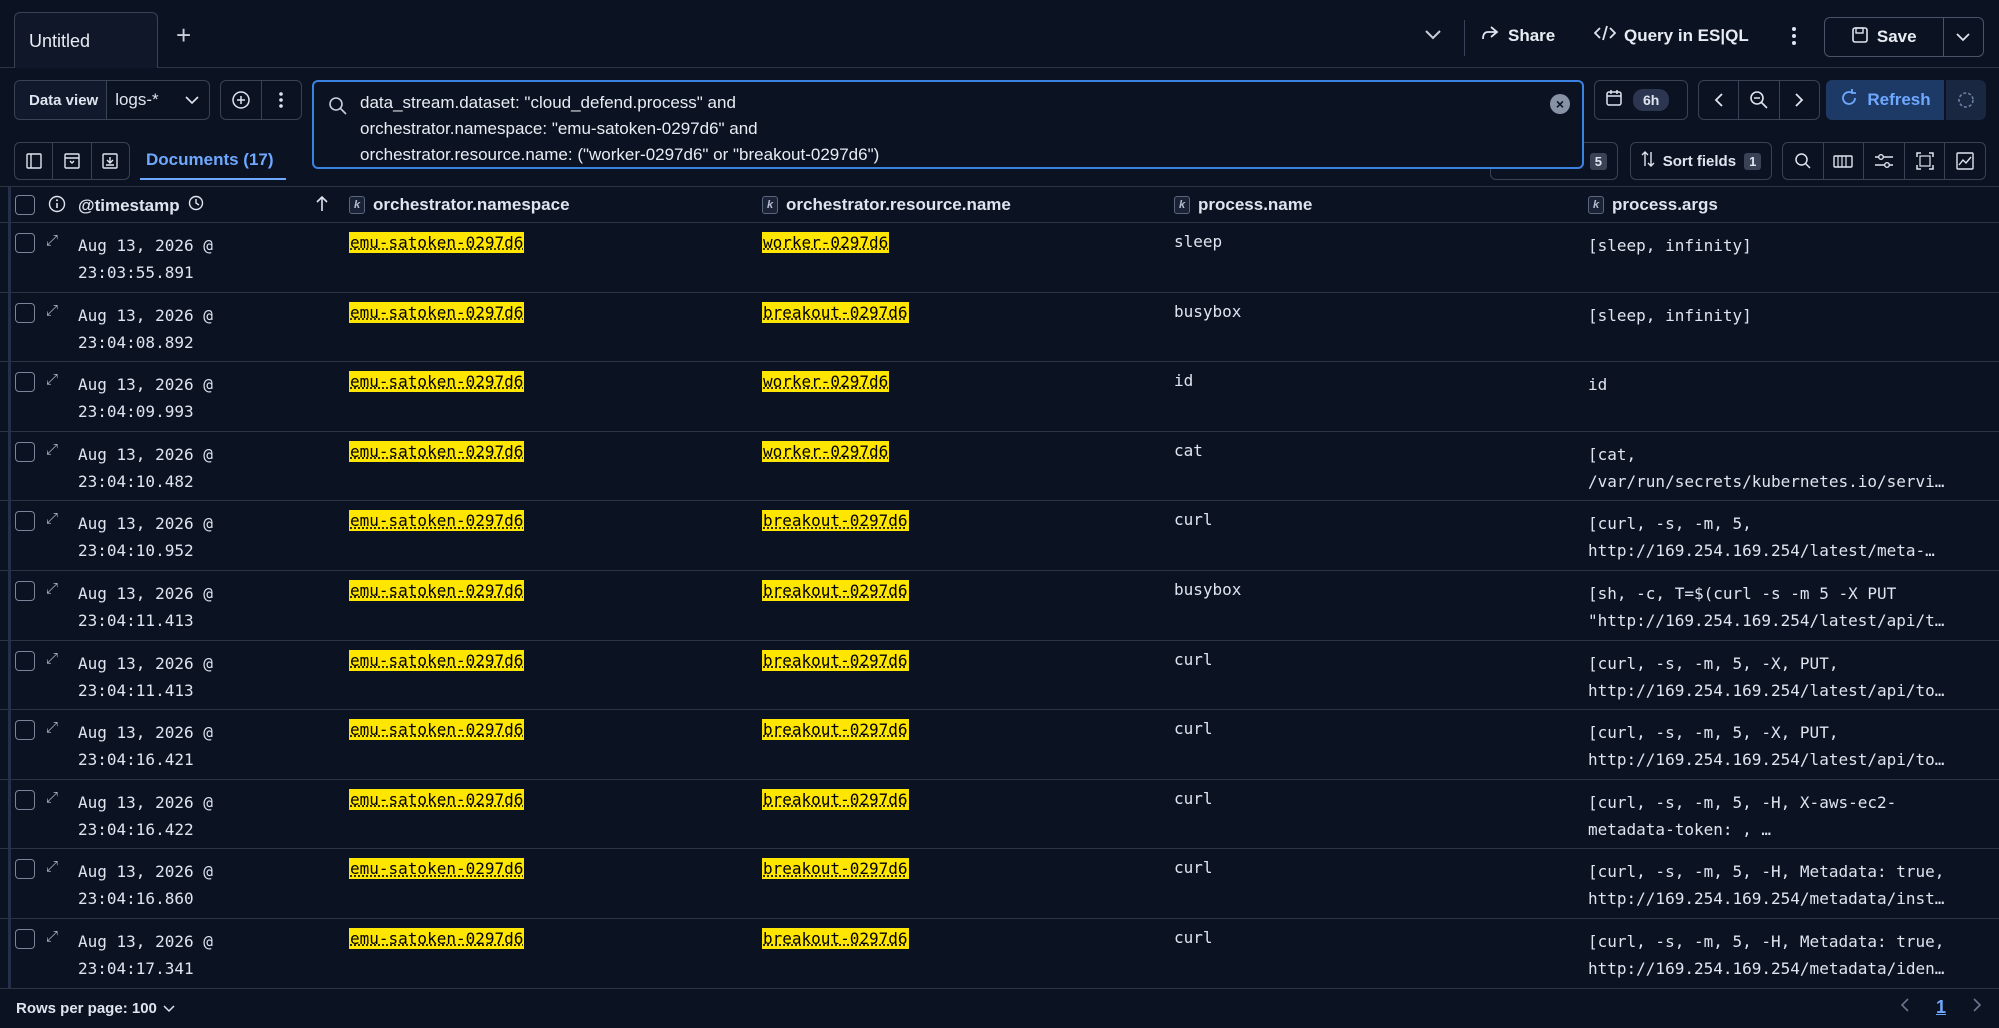 The image size is (1999, 1028). Describe the element at coordinates (34, 161) in the screenshot. I see `sidebar-toggle-icon` at that location.